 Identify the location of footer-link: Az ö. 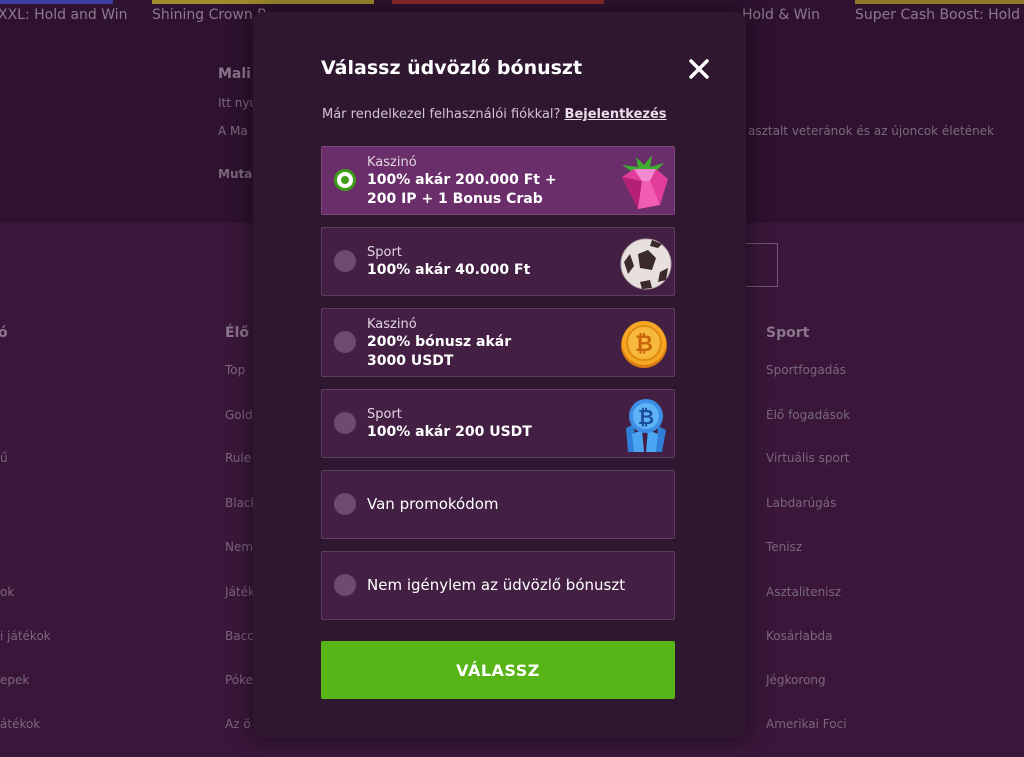
(238, 724).